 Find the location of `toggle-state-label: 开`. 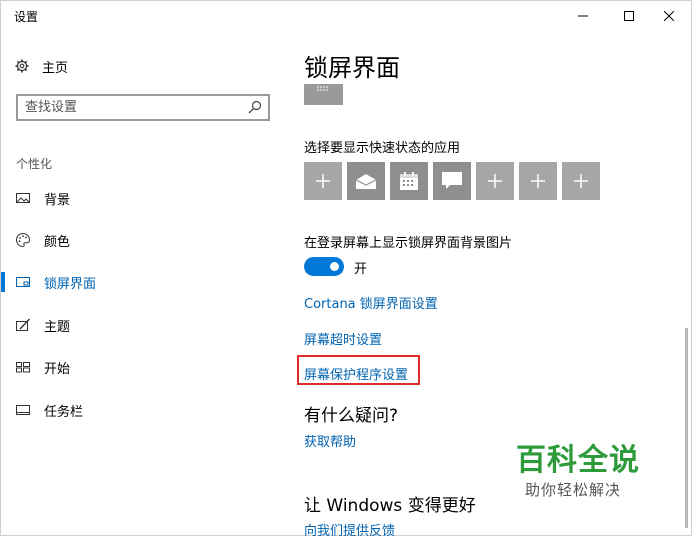

toggle-state-label: 开 is located at coordinates (361, 269).